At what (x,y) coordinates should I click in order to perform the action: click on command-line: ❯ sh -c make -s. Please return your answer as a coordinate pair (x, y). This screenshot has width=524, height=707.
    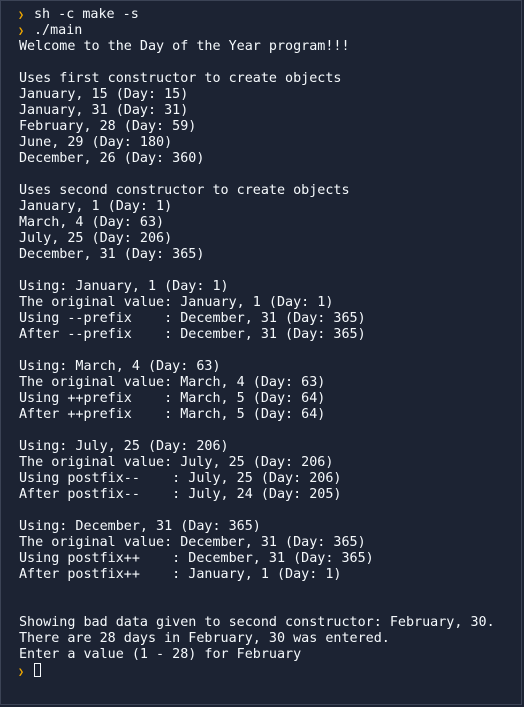
    Looking at the image, I should click on (269, 15).